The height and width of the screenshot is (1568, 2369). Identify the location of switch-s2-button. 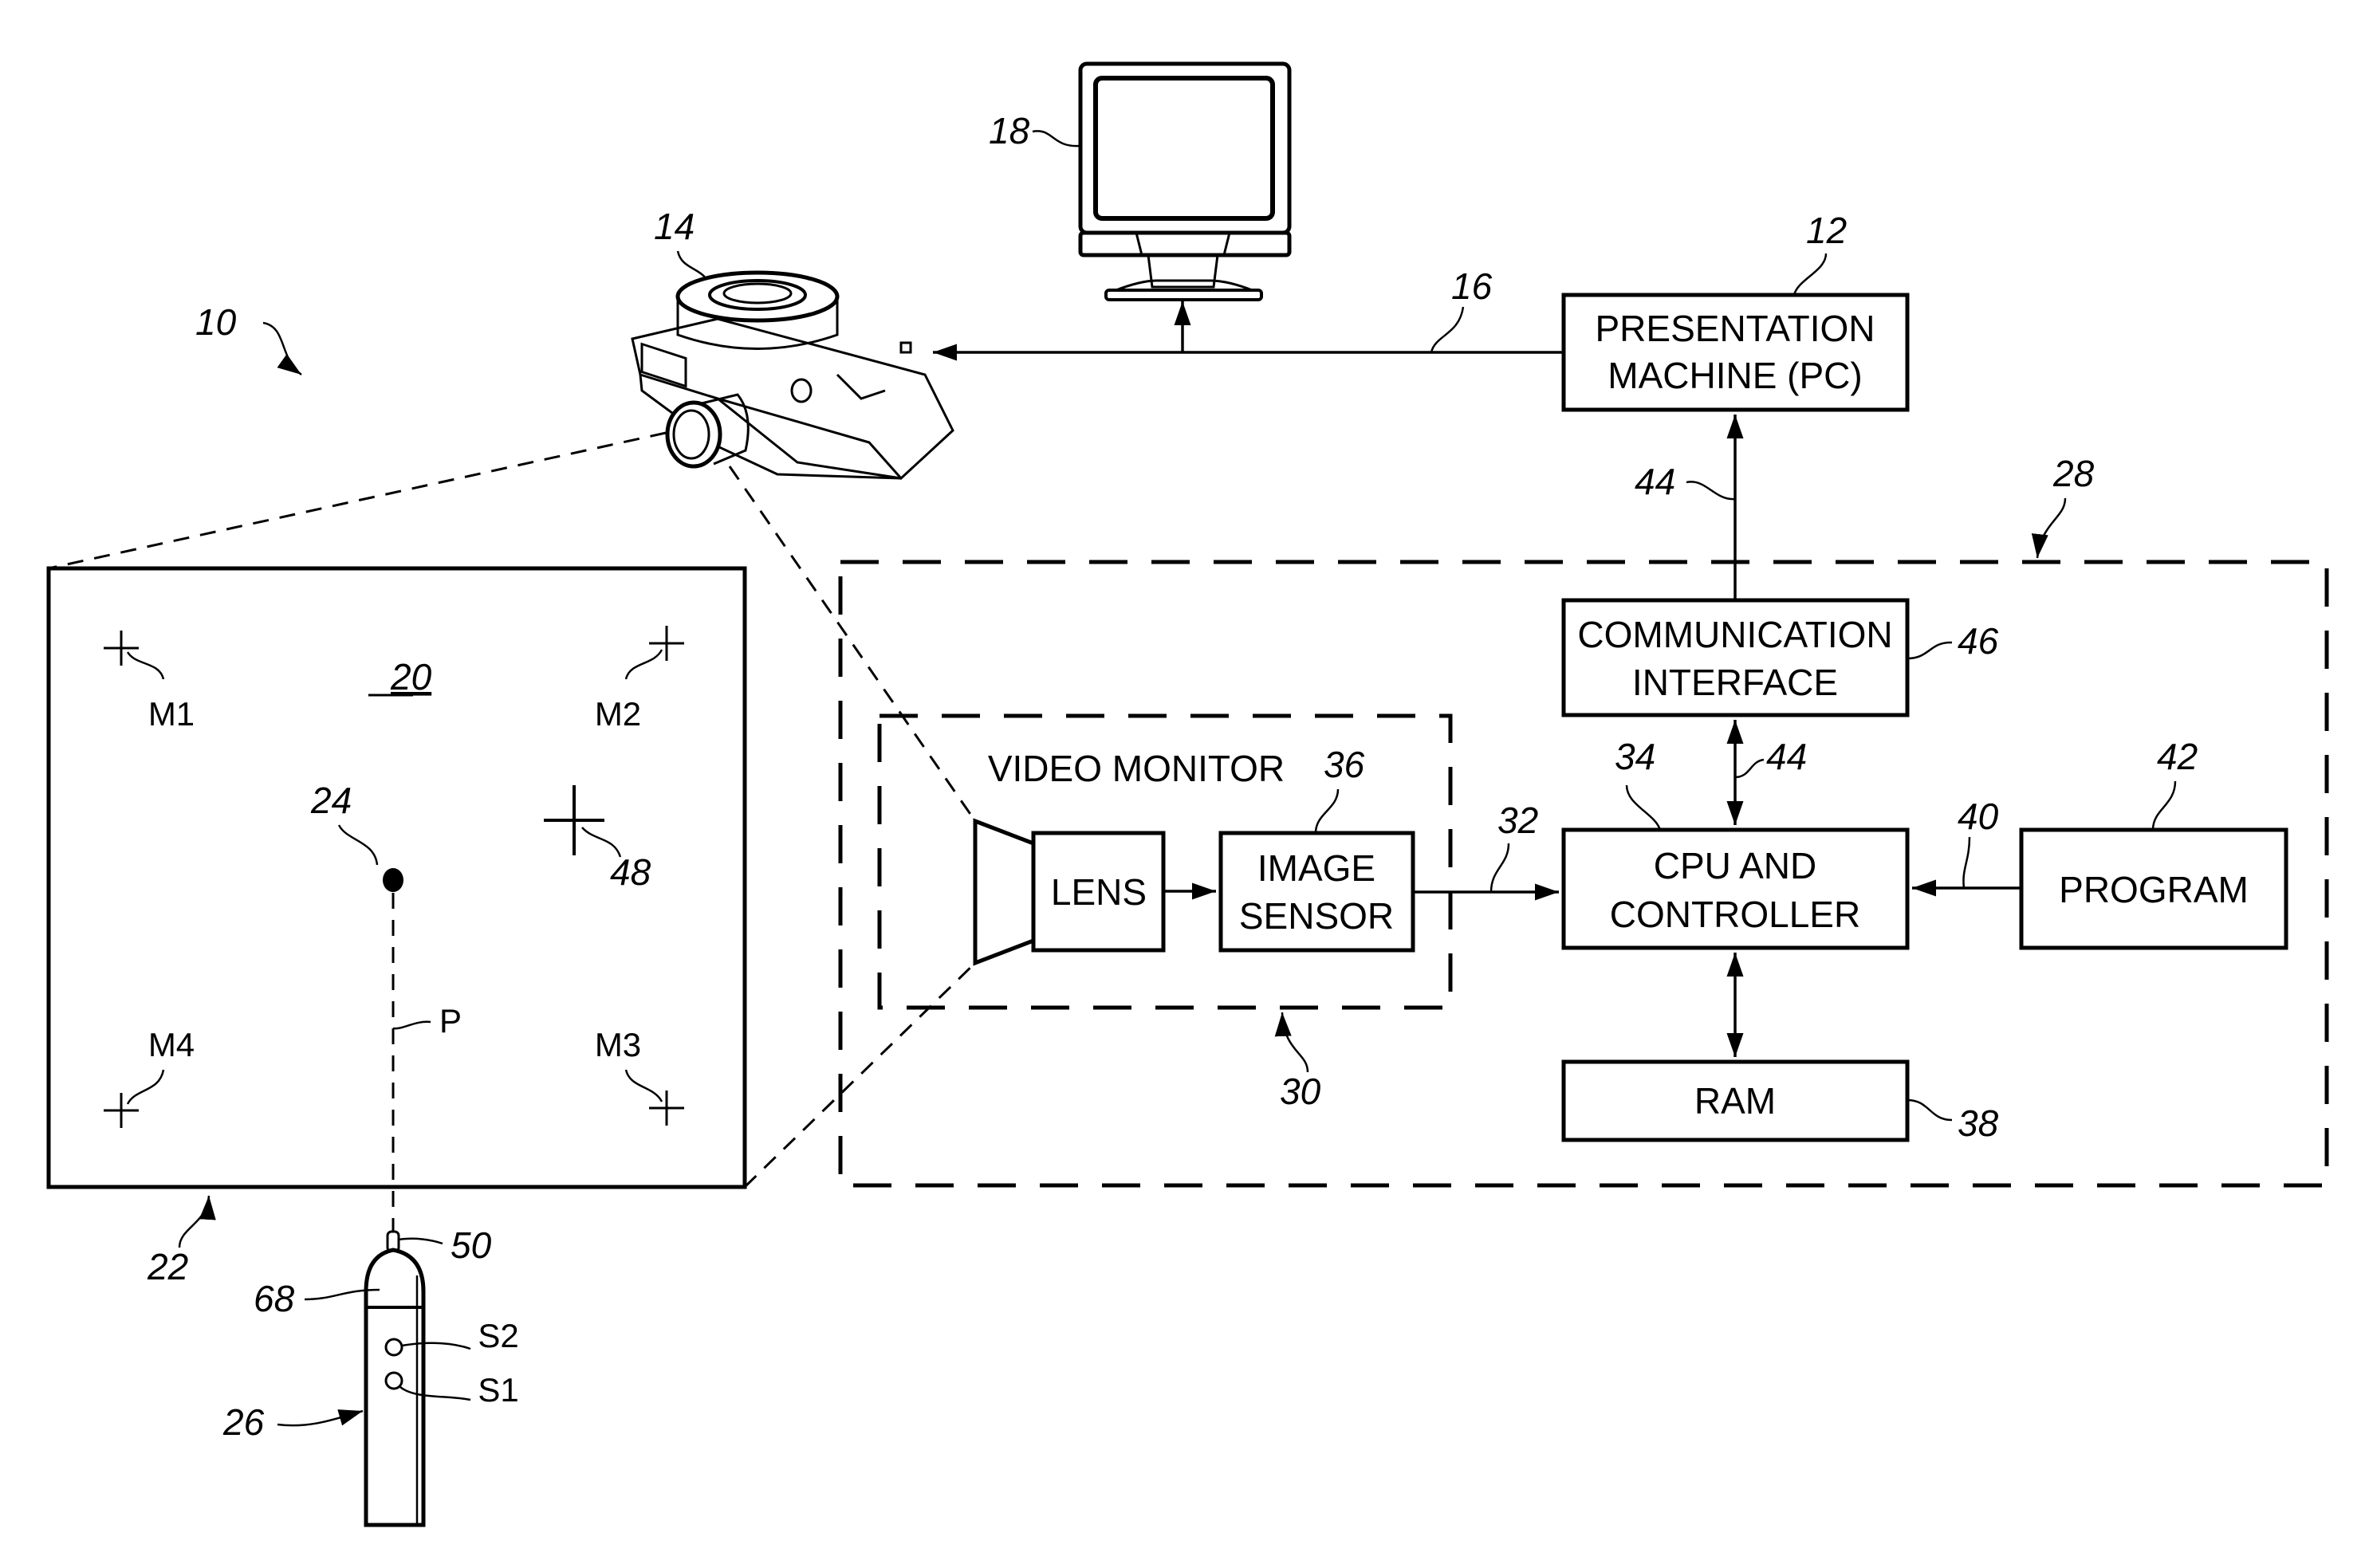
(393, 1348).